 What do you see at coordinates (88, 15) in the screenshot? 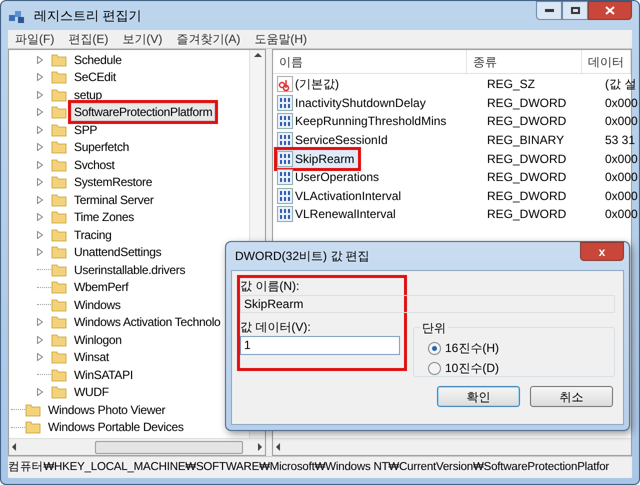
I see `window-title: 레지스트리 편집기` at bounding box center [88, 15].